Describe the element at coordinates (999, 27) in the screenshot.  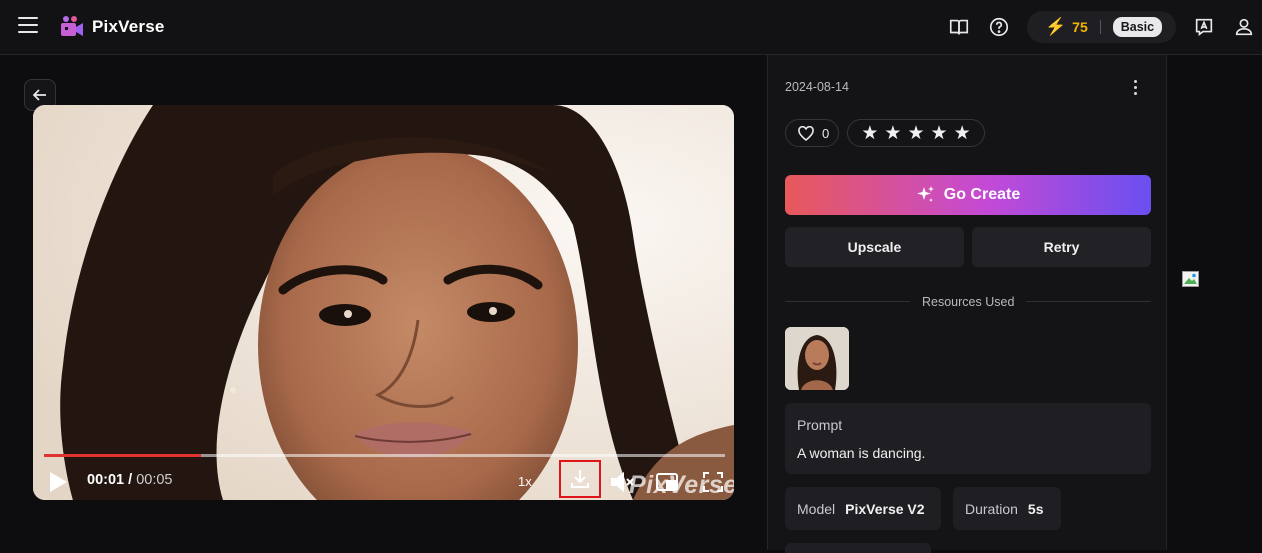
I see `help-icon` at that location.